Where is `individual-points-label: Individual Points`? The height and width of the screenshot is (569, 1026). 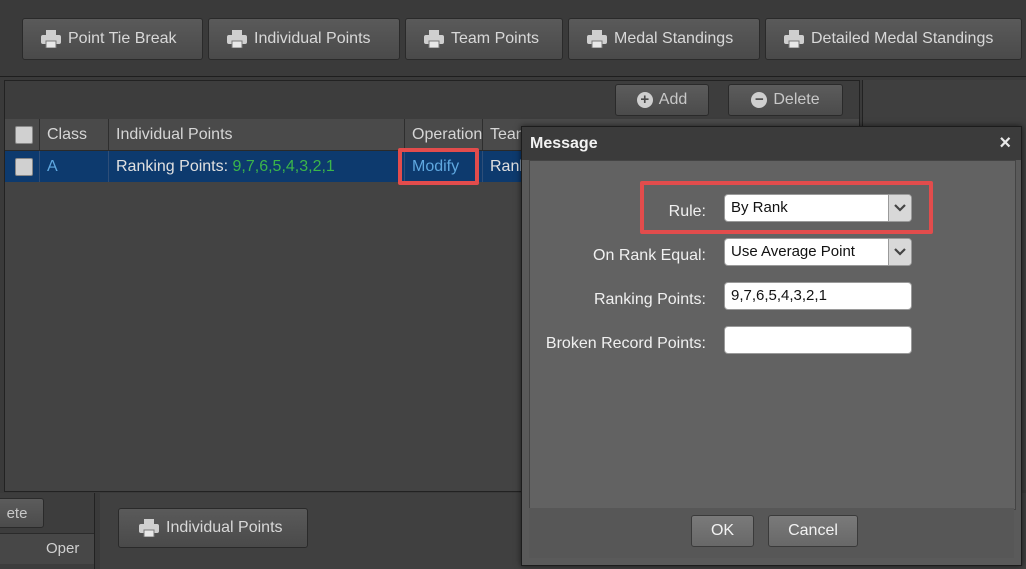
individual-points-label: Individual Points is located at coordinates (312, 38).